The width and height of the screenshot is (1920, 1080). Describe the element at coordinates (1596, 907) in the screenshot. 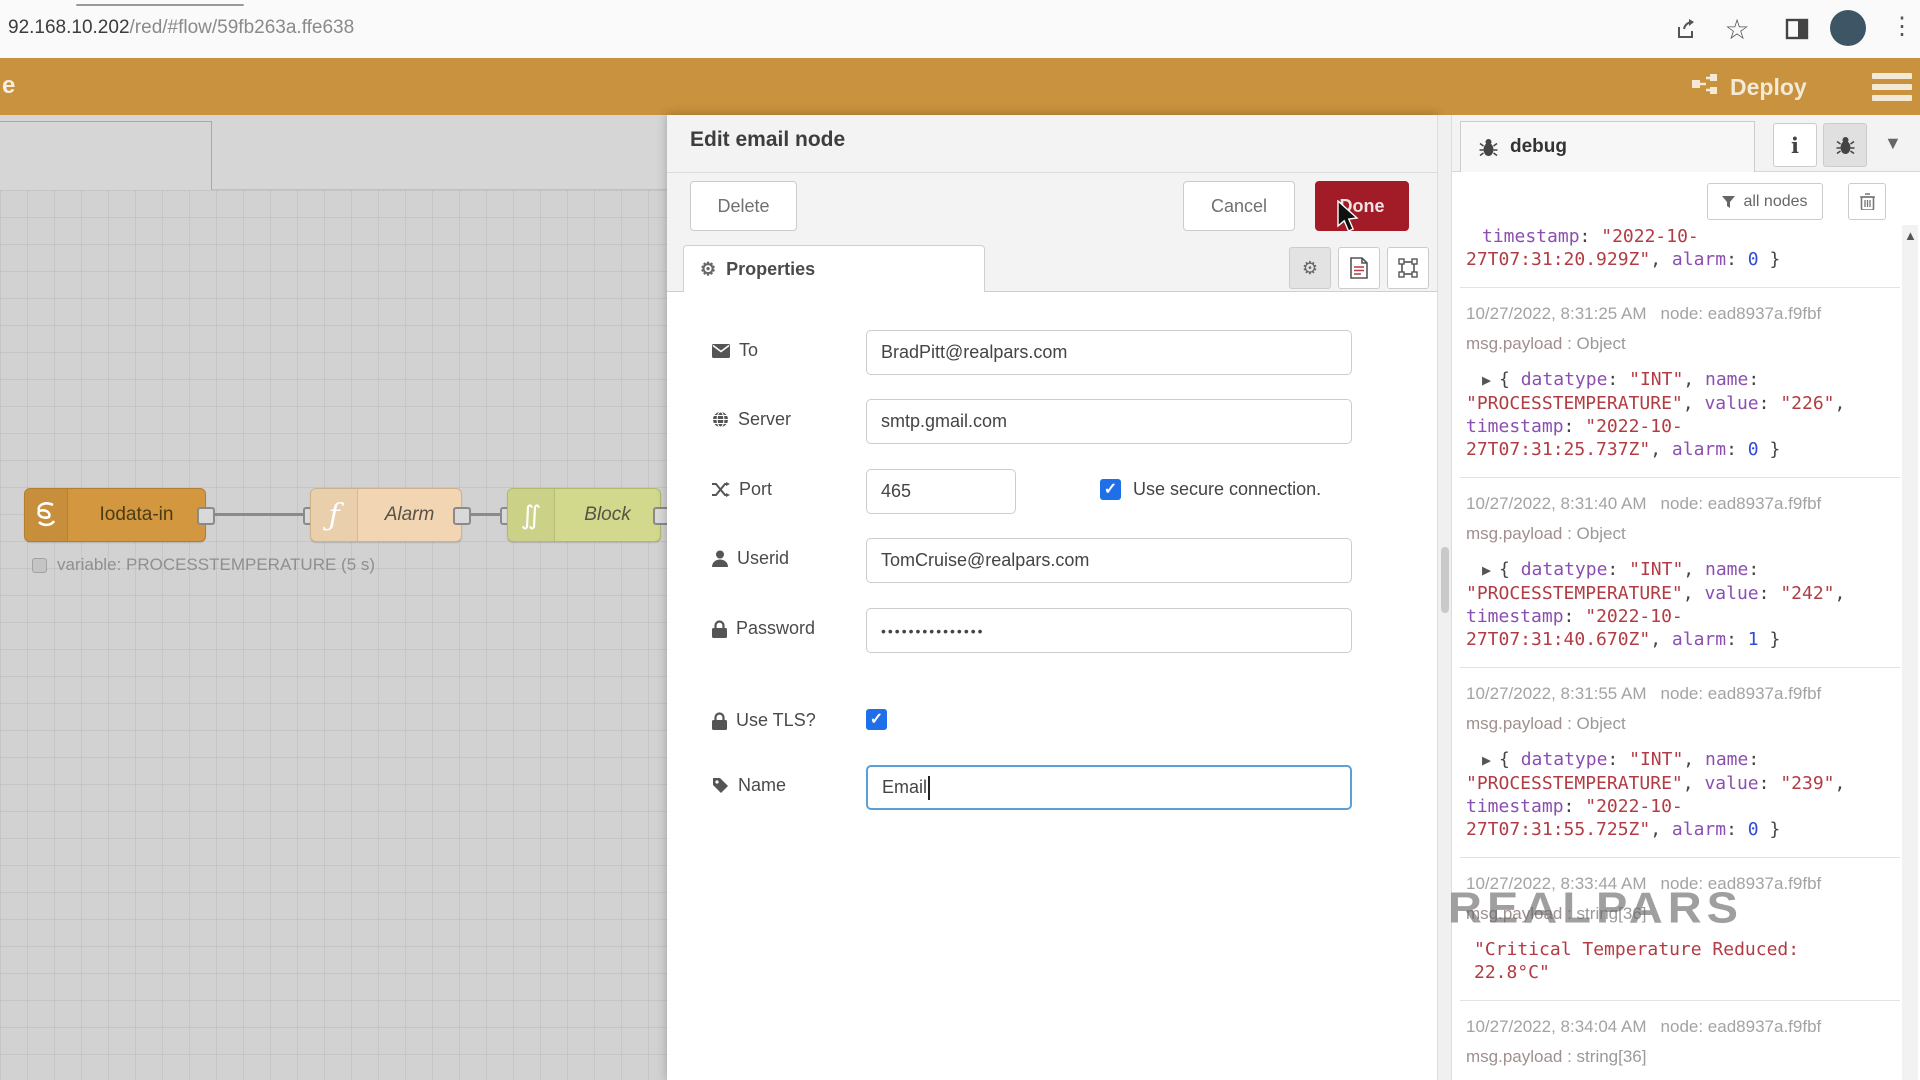

I see `realpars-watermark: REALPARS` at that location.